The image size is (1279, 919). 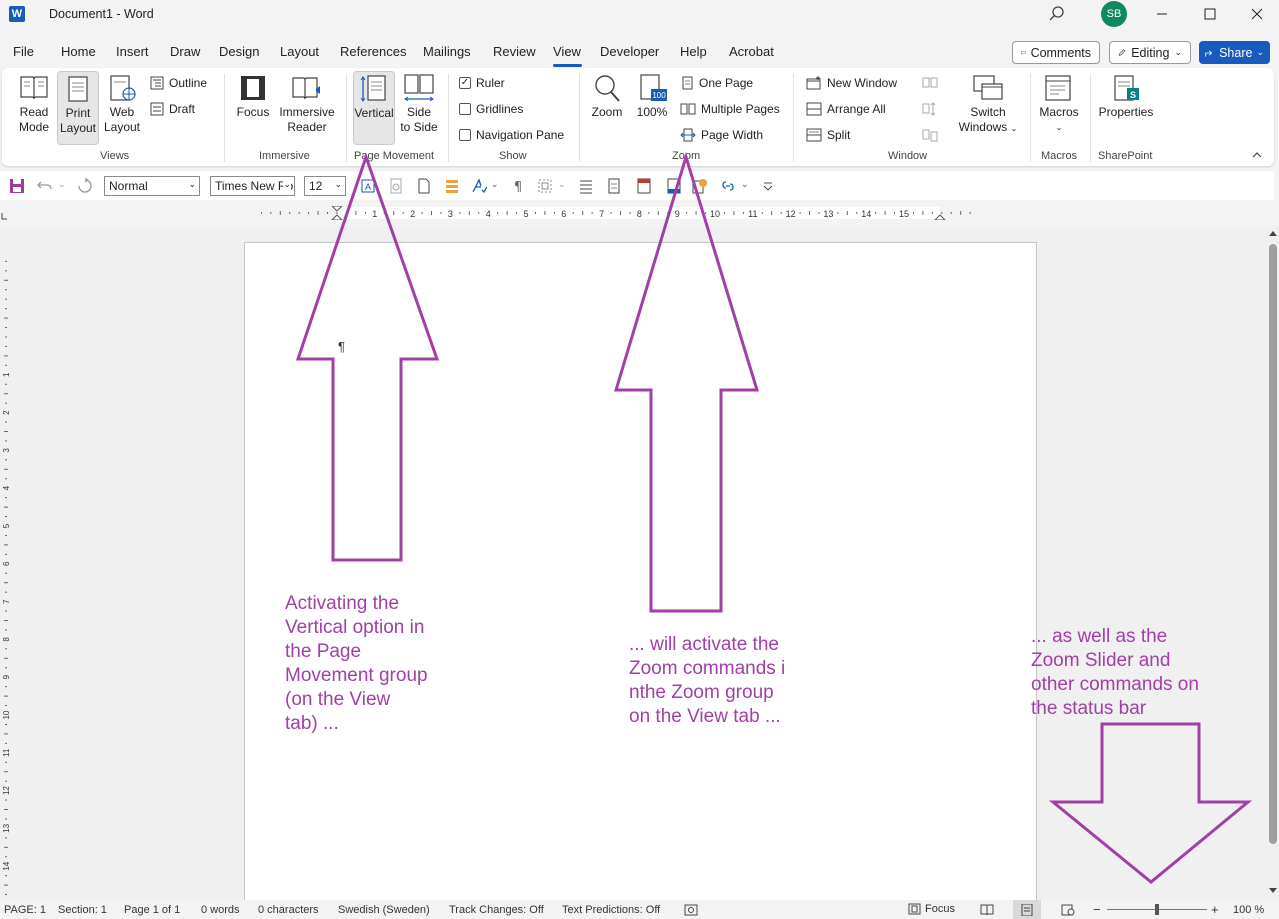 What do you see at coordinates (1157, 909) in the screenshot?
I see `zoom-slider-thumb` at bounding box center [1157, 909].